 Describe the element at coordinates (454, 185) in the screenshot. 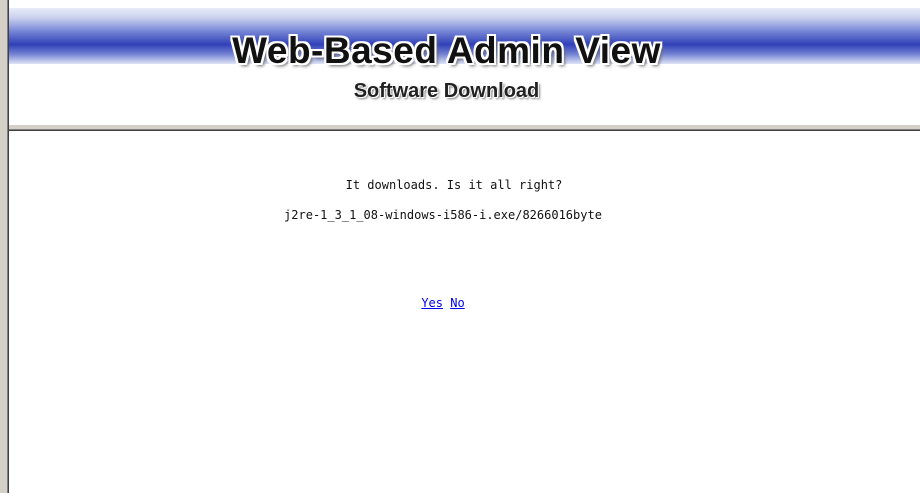

I see `confirm-message: It downloads. Is it all right?` at that location.